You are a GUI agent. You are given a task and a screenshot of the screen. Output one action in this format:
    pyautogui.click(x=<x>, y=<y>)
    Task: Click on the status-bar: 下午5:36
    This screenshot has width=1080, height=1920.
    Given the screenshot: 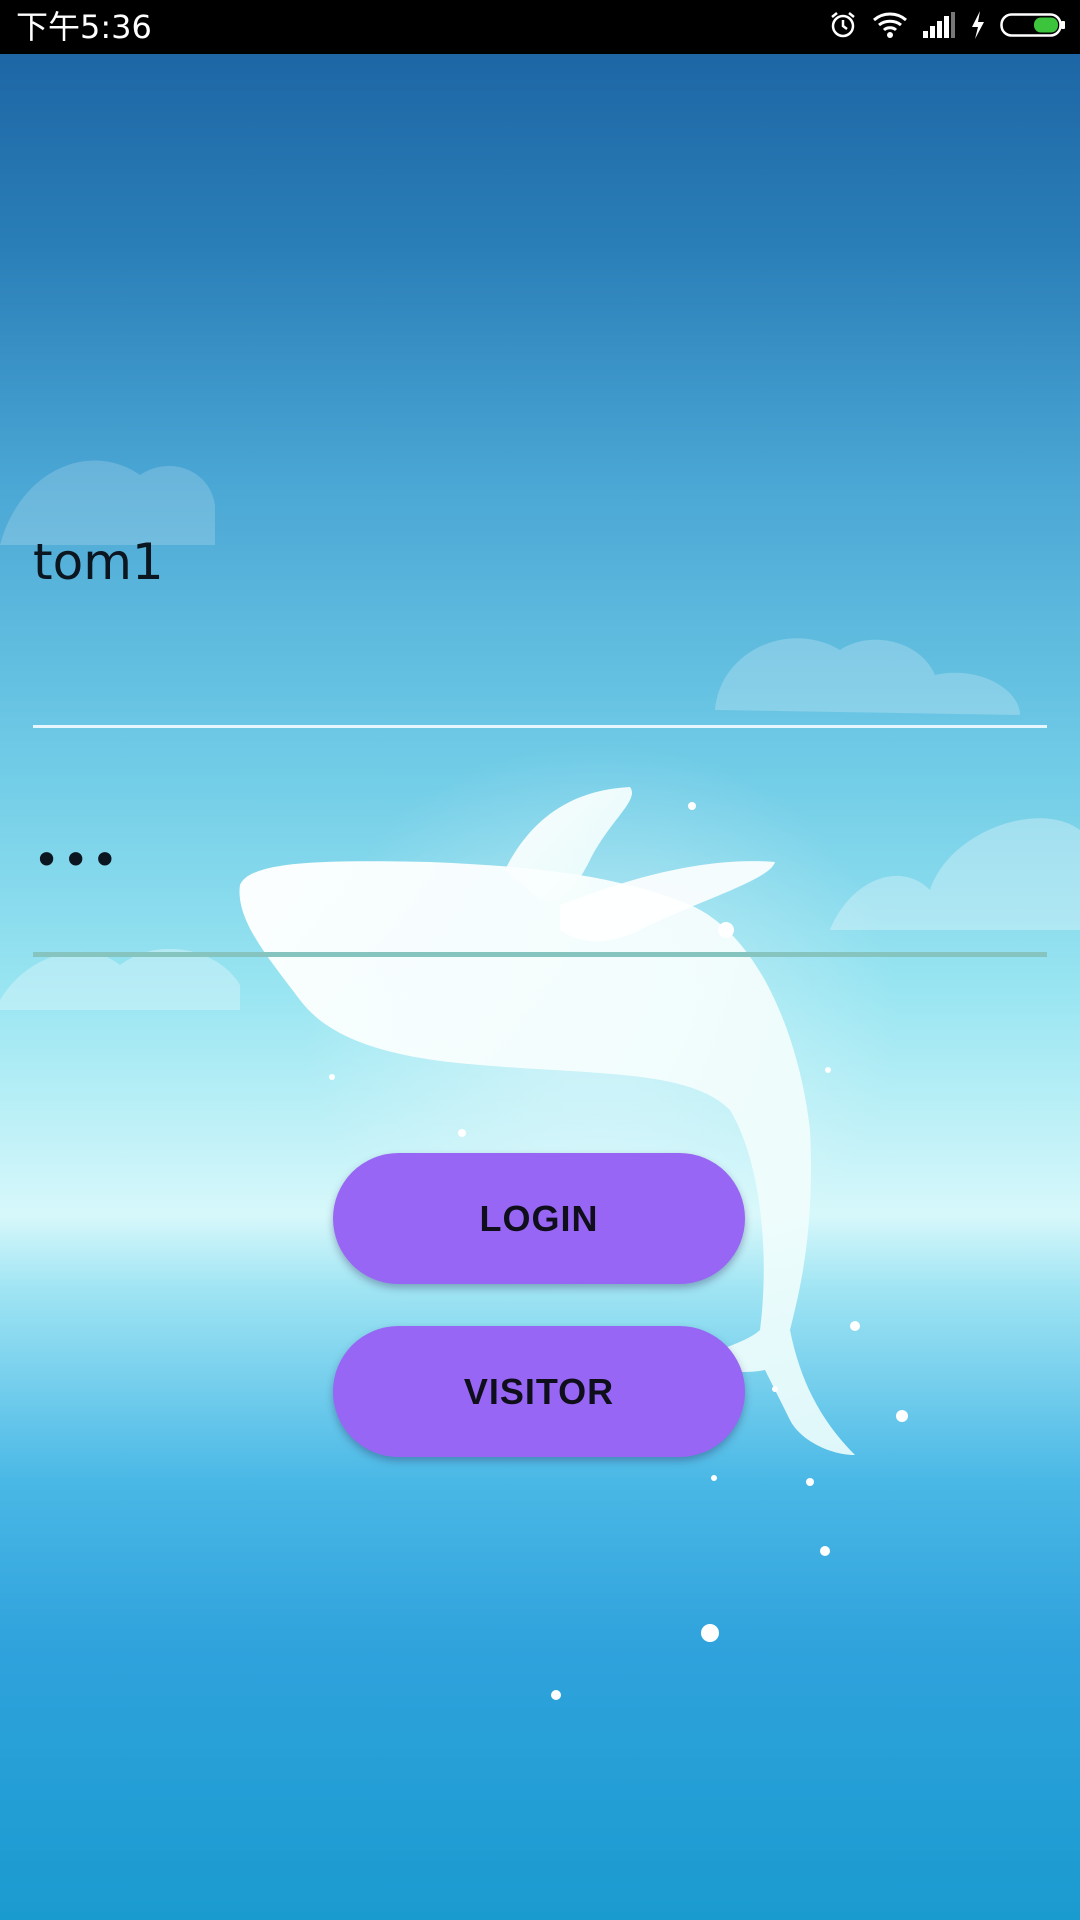 What is the action you would take?
    pyautogui.click(x=540, y=27)
    